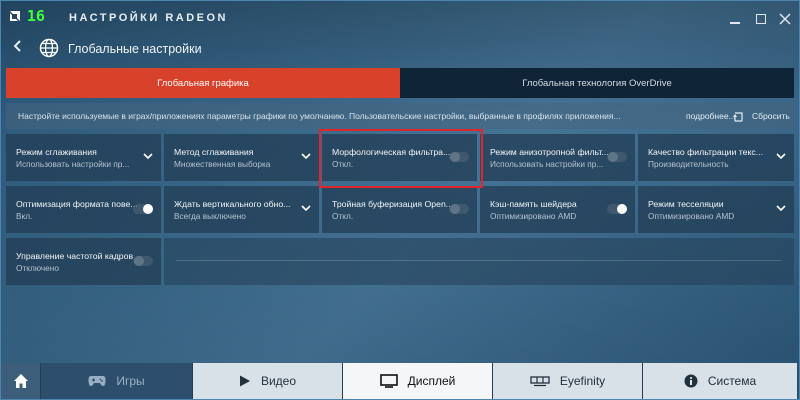  Describe the element at coordinates (738, 116) in the screenshot. I see `reset-icon` at that location.